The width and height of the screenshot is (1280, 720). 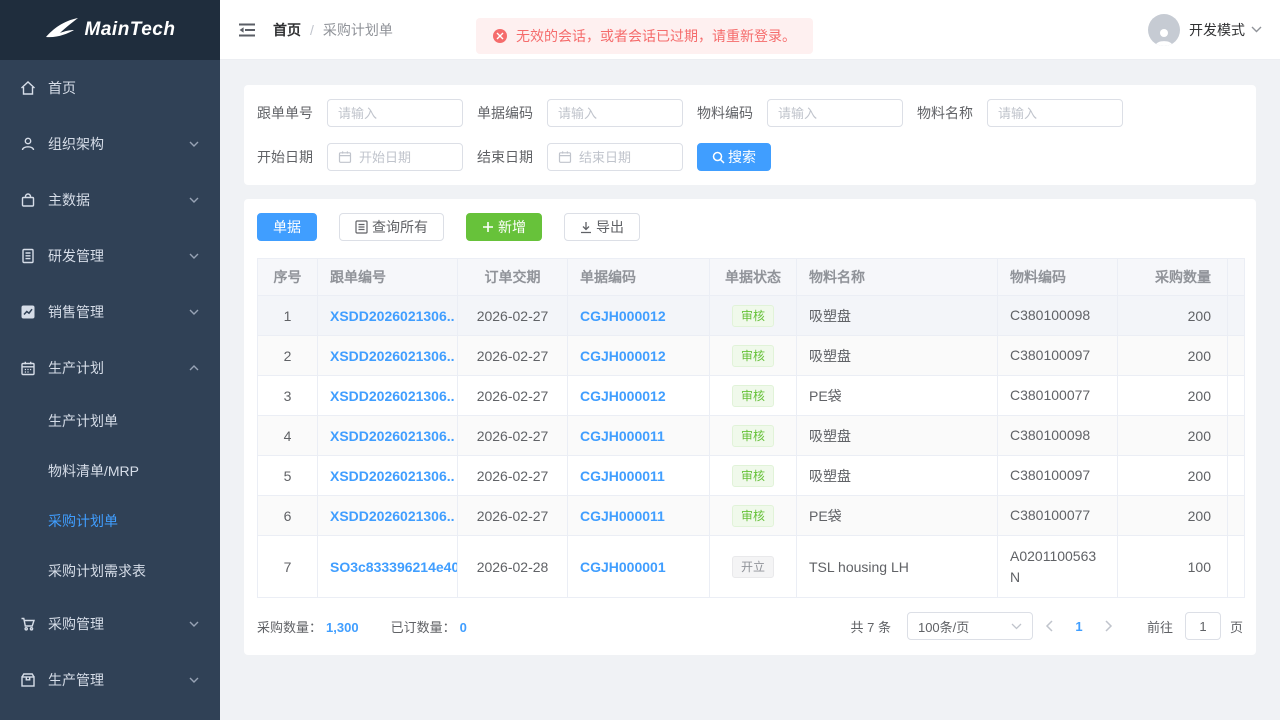 What do you see at coordinates (734, 157) in the screenshot?
I see `search-button: 搜索` at bounding box center [734, 157].